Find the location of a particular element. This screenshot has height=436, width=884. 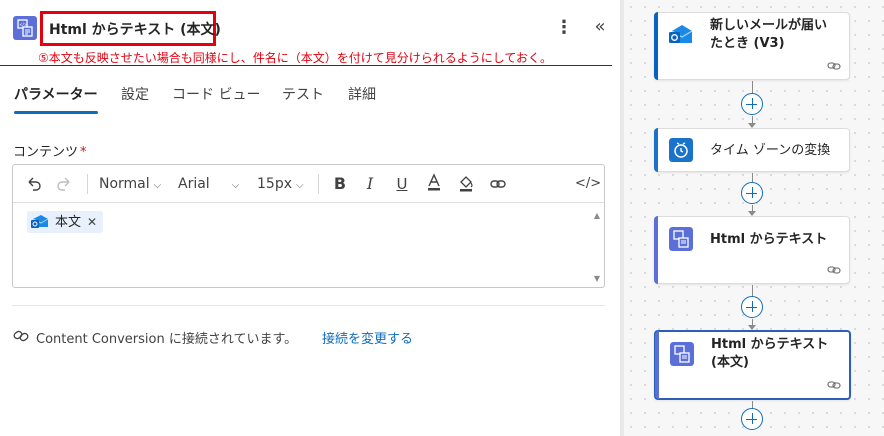

bold-button: B is located at coordinates (340, 184).